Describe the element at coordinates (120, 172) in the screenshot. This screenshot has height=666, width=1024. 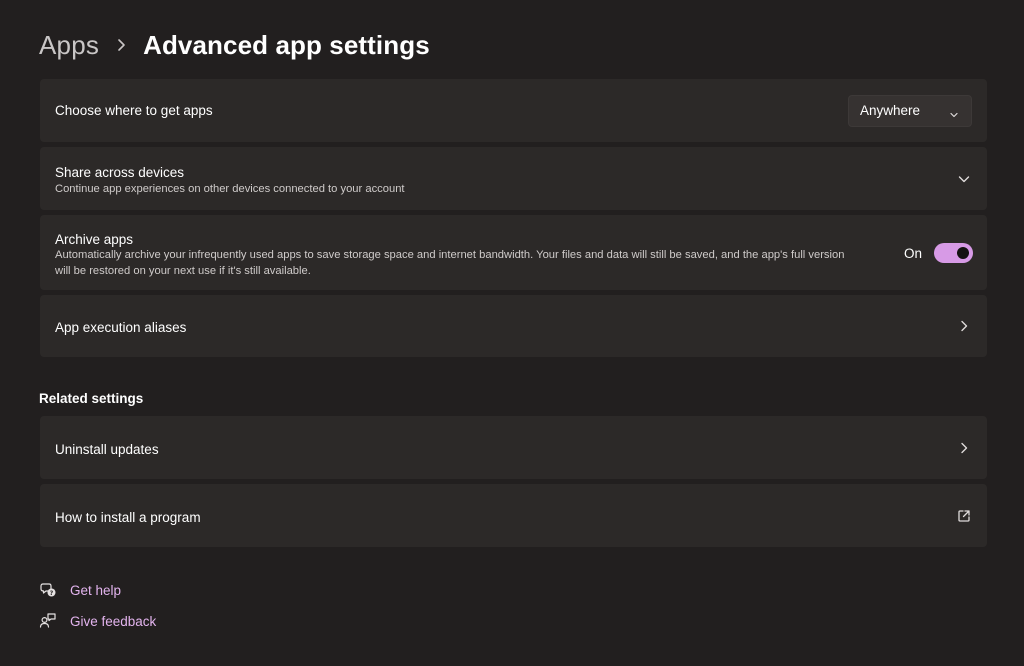
I see `share-devices-title: Share across devices` at that location.